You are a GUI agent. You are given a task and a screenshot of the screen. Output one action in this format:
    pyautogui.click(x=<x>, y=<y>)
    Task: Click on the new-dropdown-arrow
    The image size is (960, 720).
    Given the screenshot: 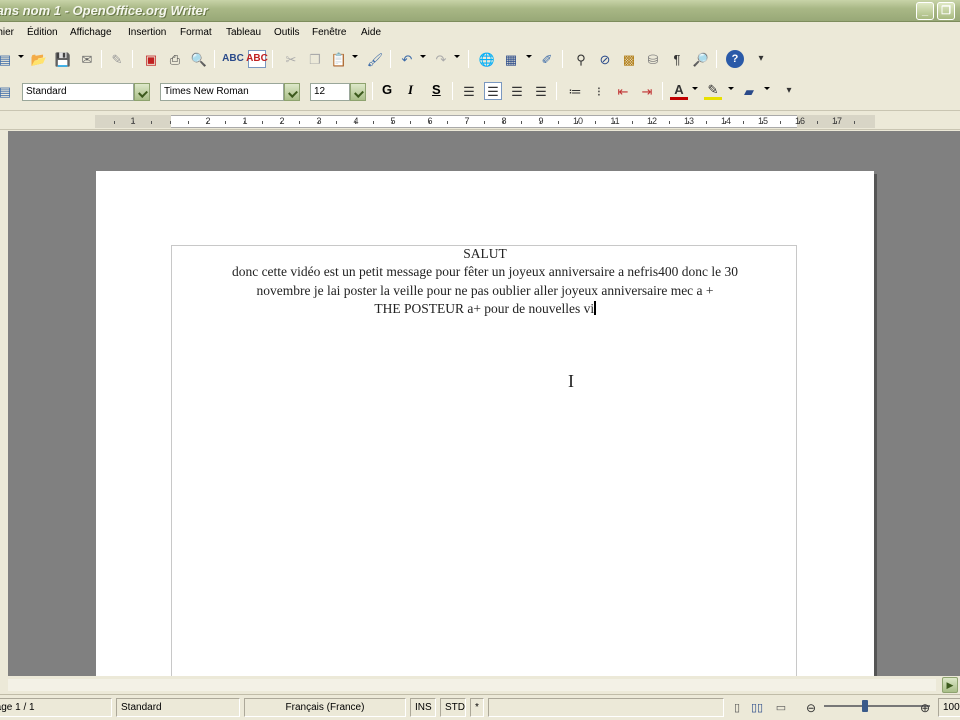 What is the action you would take?
    pyautogui.click(x=21, y=56)
    